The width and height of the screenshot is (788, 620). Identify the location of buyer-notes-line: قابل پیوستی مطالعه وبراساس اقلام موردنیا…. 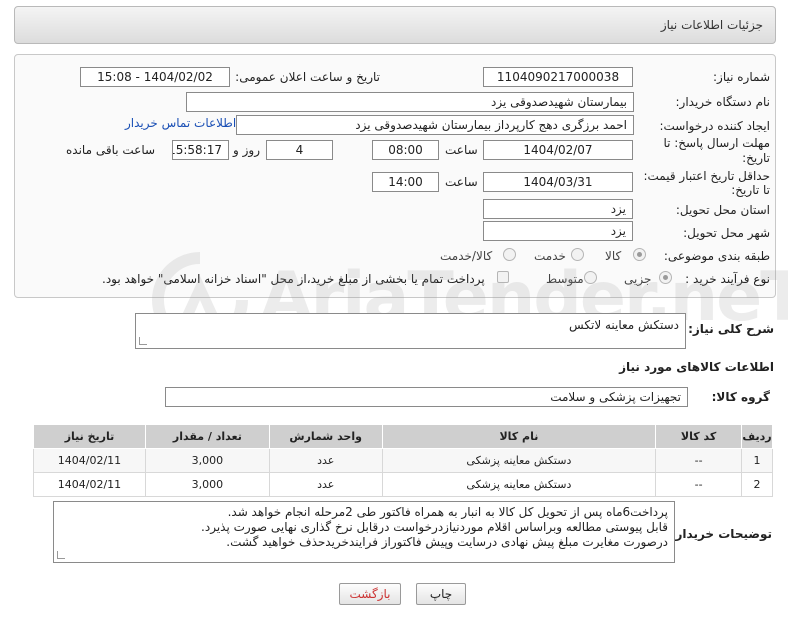
(434, 527).